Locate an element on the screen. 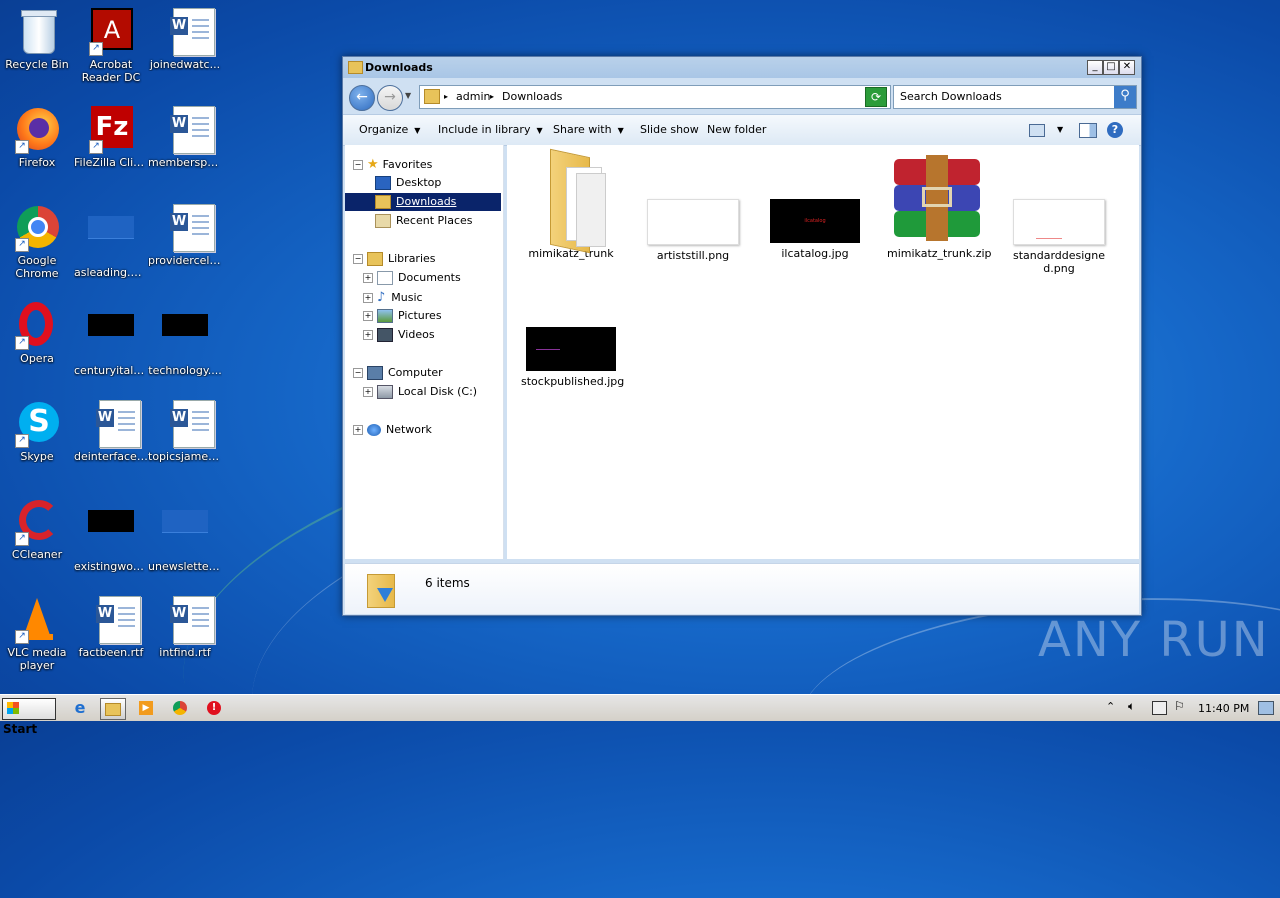 The image size is (1280, 898). tree-videos: + Videos is located at coordinates (399, 335).